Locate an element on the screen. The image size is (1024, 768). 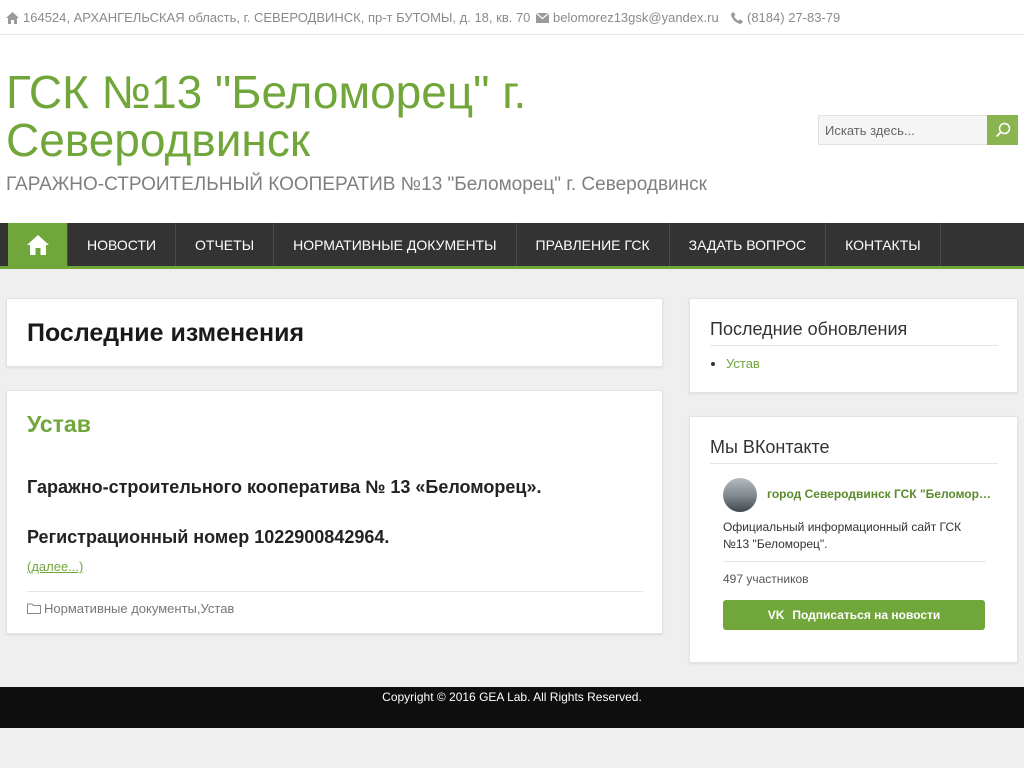
recent-updates-widget: Последние обновления Устав is located at coordinates (853, 345).